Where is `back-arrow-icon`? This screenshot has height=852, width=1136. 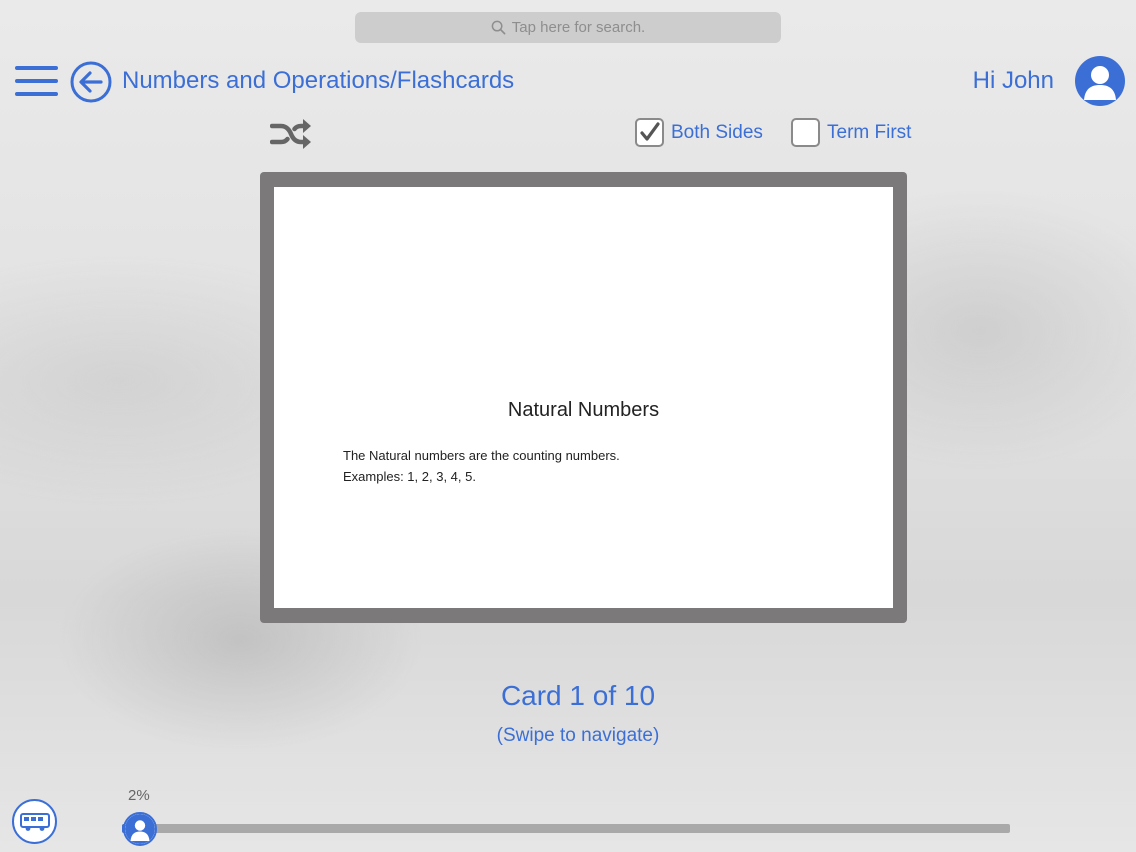 back-arrow-icon is located at coordinates (91, 82).